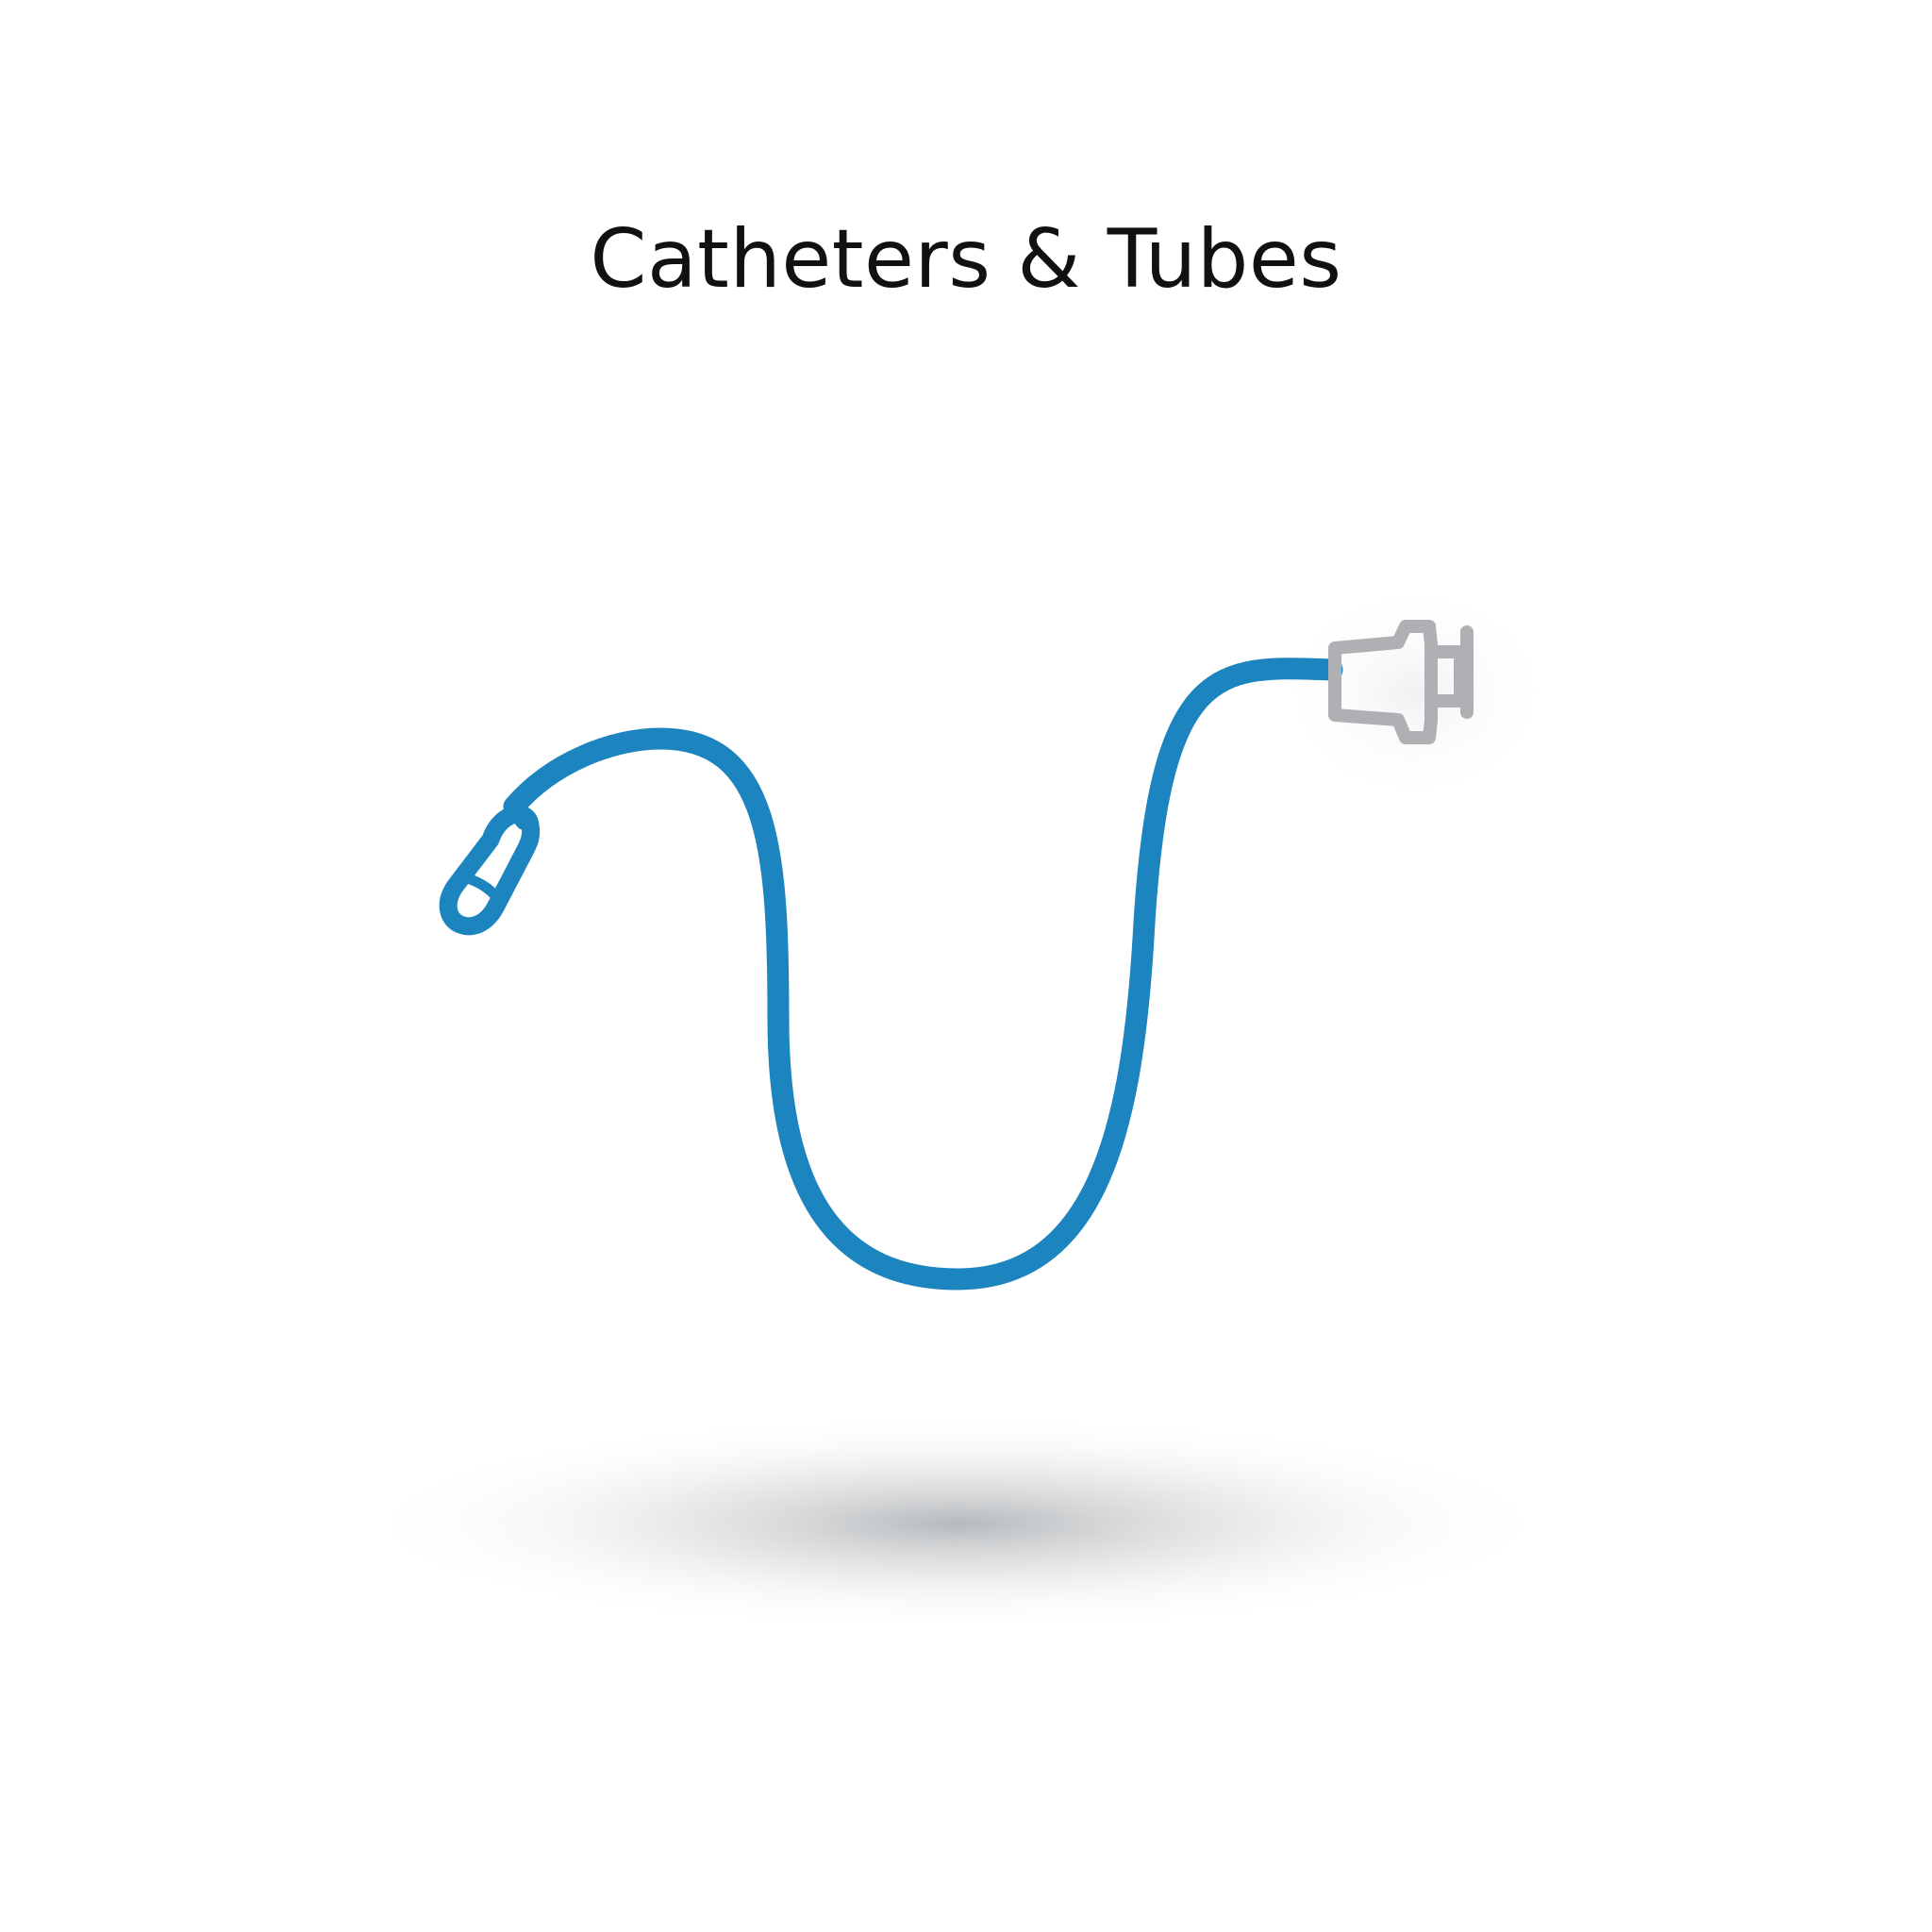 The width and height of the screenshot is (1932, 1932). I want to click on connector-glow, so click(1415, 693).